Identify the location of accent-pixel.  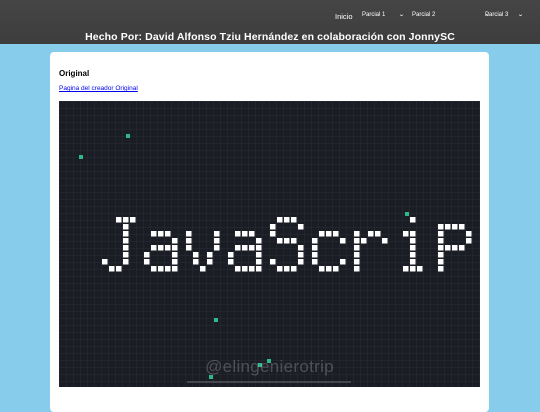
(128, 136).